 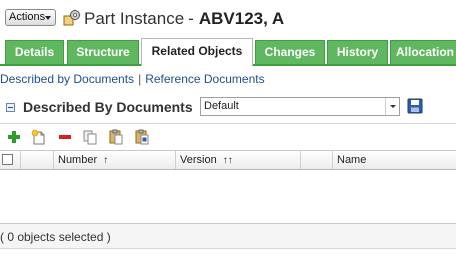 I want to click on collapse-icon, so click(x=10, y=107).